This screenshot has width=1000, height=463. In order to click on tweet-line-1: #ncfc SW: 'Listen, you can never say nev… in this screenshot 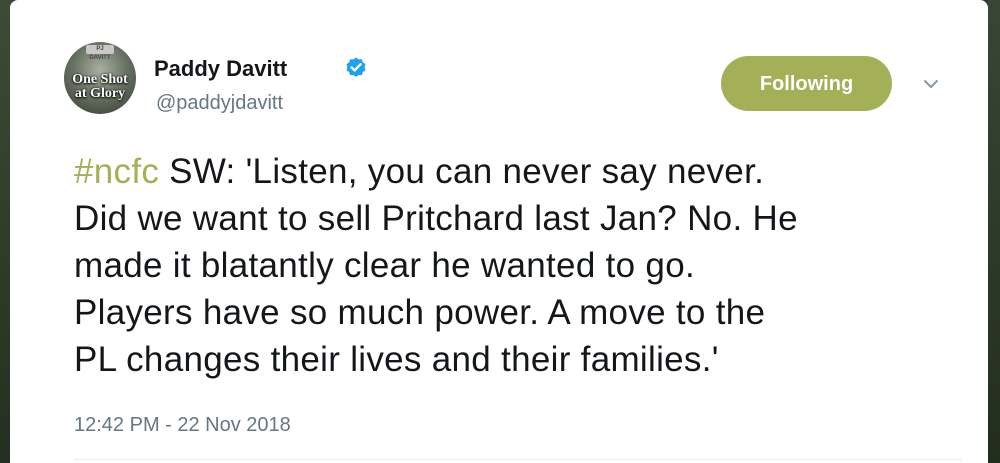, I will do `click(524, 171)`.